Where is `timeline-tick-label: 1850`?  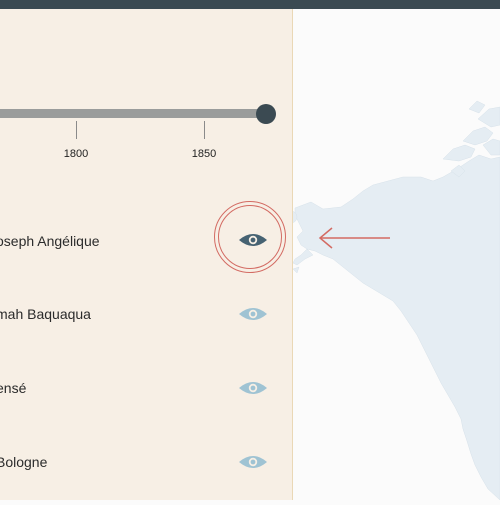
timeline-tick-label: 1850 is located at coordinates (204, 154).